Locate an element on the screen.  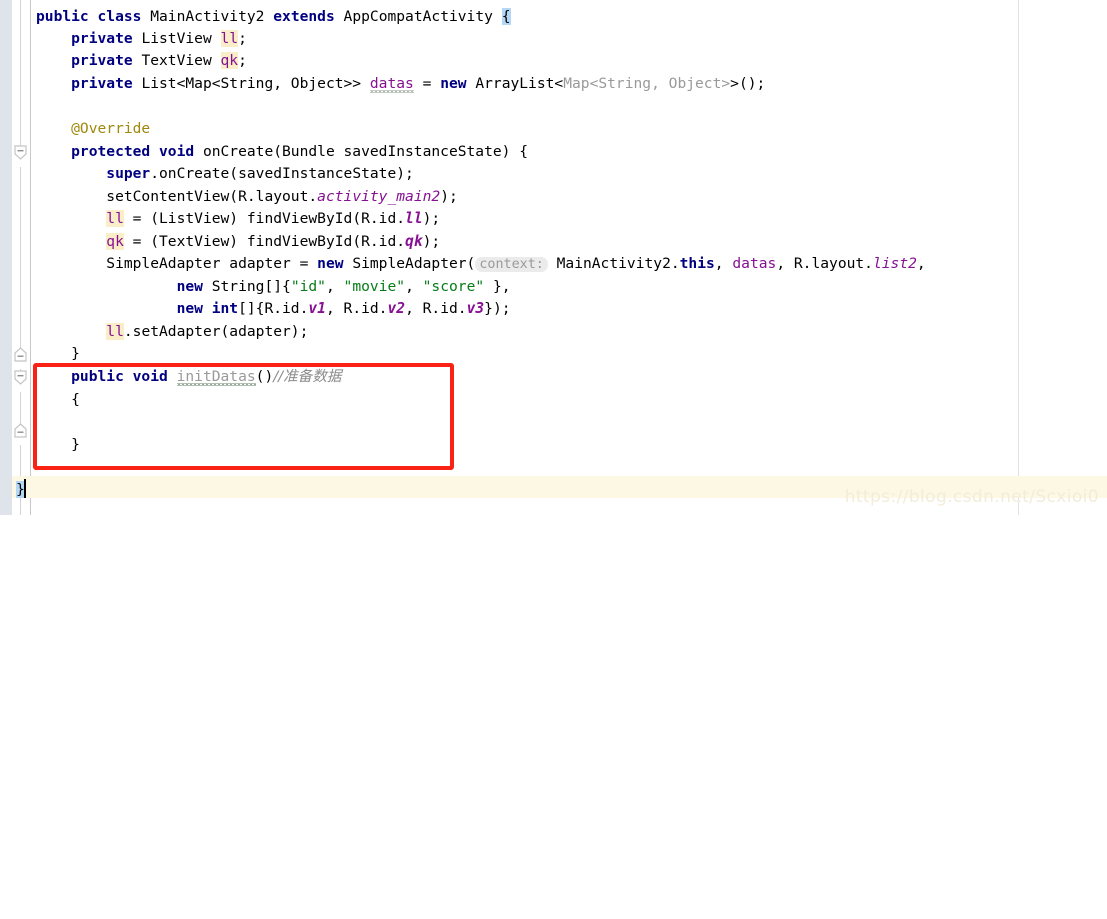
code-line: { is located at coordinates (58, 400).